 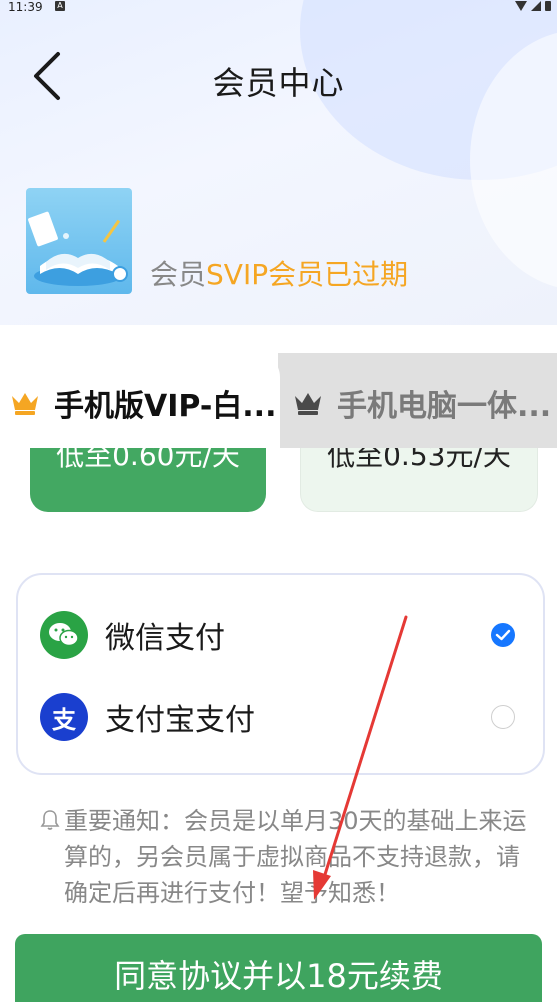 What do you see at coordinates (60, 6) in the screenshot?
I see `notification-icon: A` at bounding box center [60, 6].